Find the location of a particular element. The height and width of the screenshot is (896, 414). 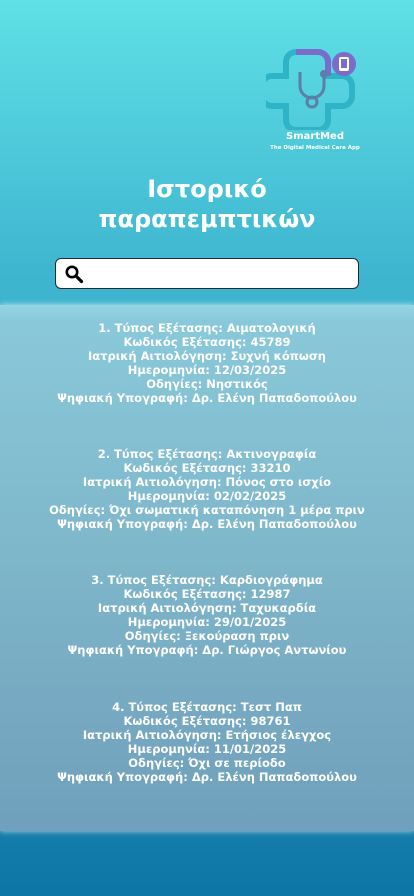

search-icon is located at coordinates (74, 274).